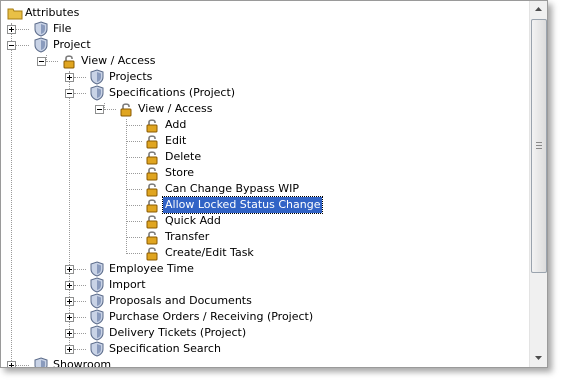 The width and height of the screenshot is (562, 381). Describe the element at coordinates (187, 236) in the screenshot. I see `tree-node-label: Transfer` at that location.